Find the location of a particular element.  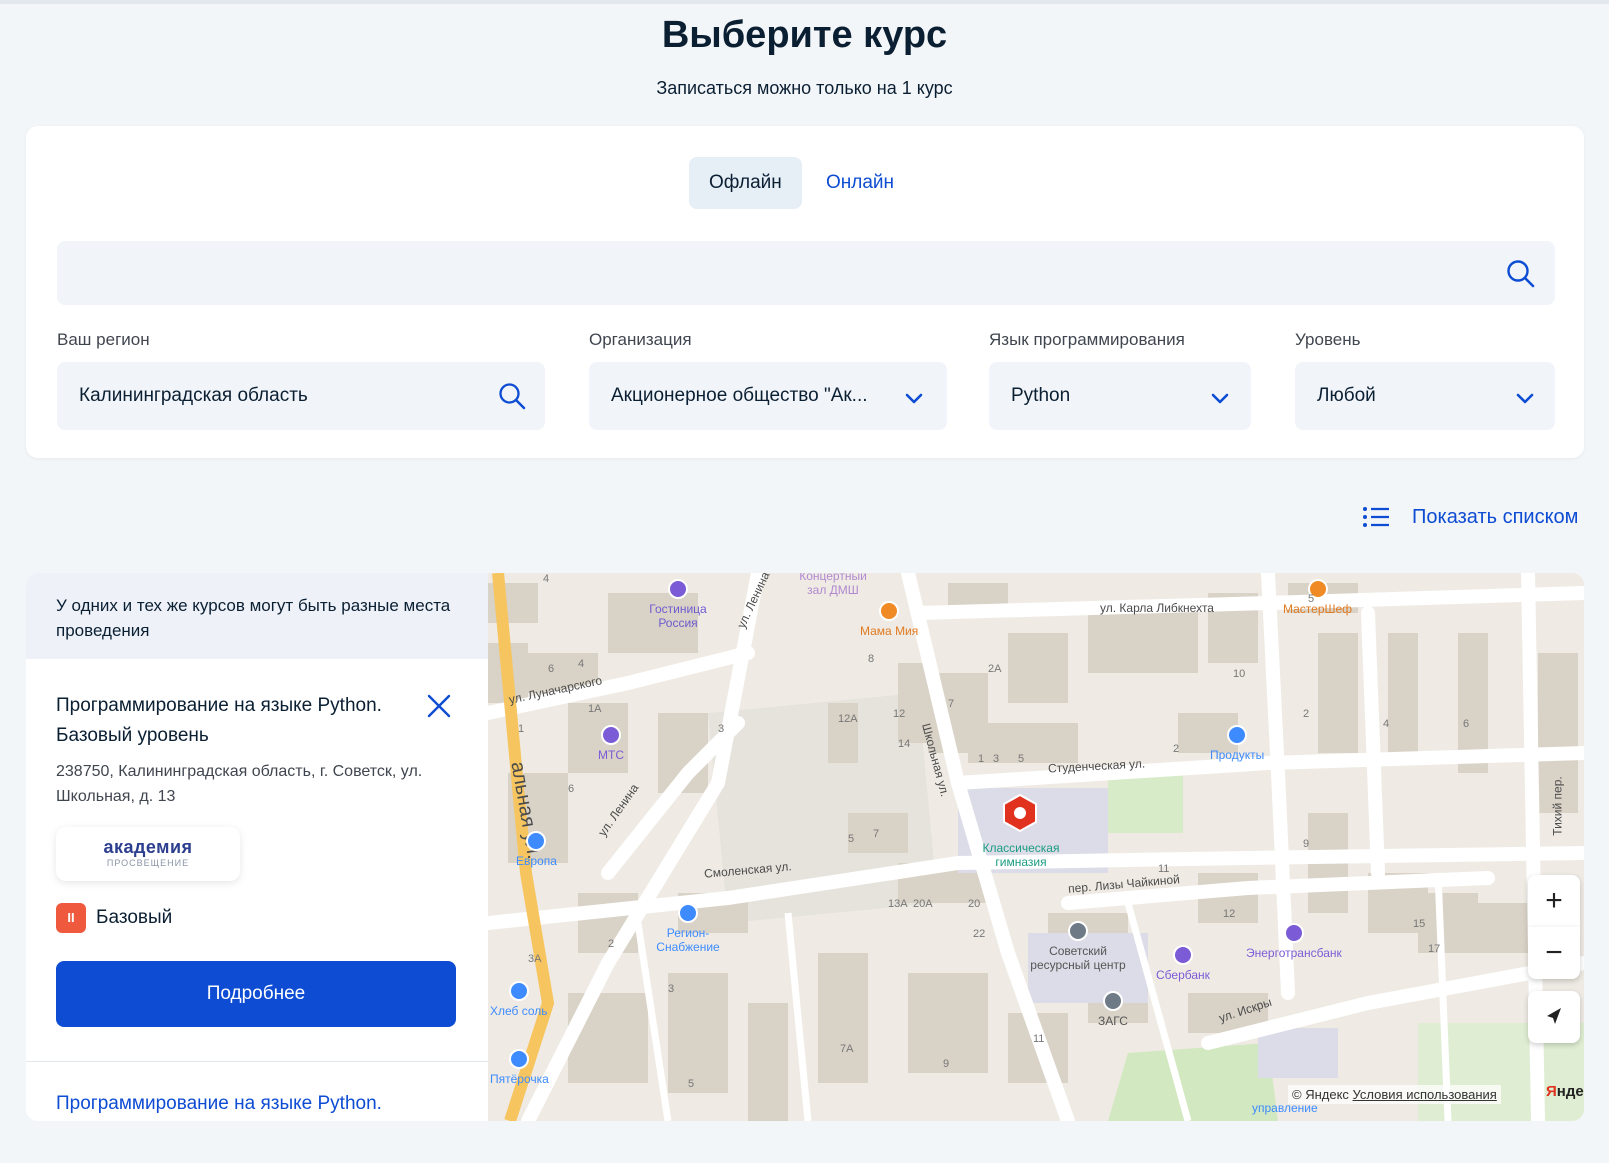

yandex-logo-rest: ндекс is located at coordinates (1570, 1091).